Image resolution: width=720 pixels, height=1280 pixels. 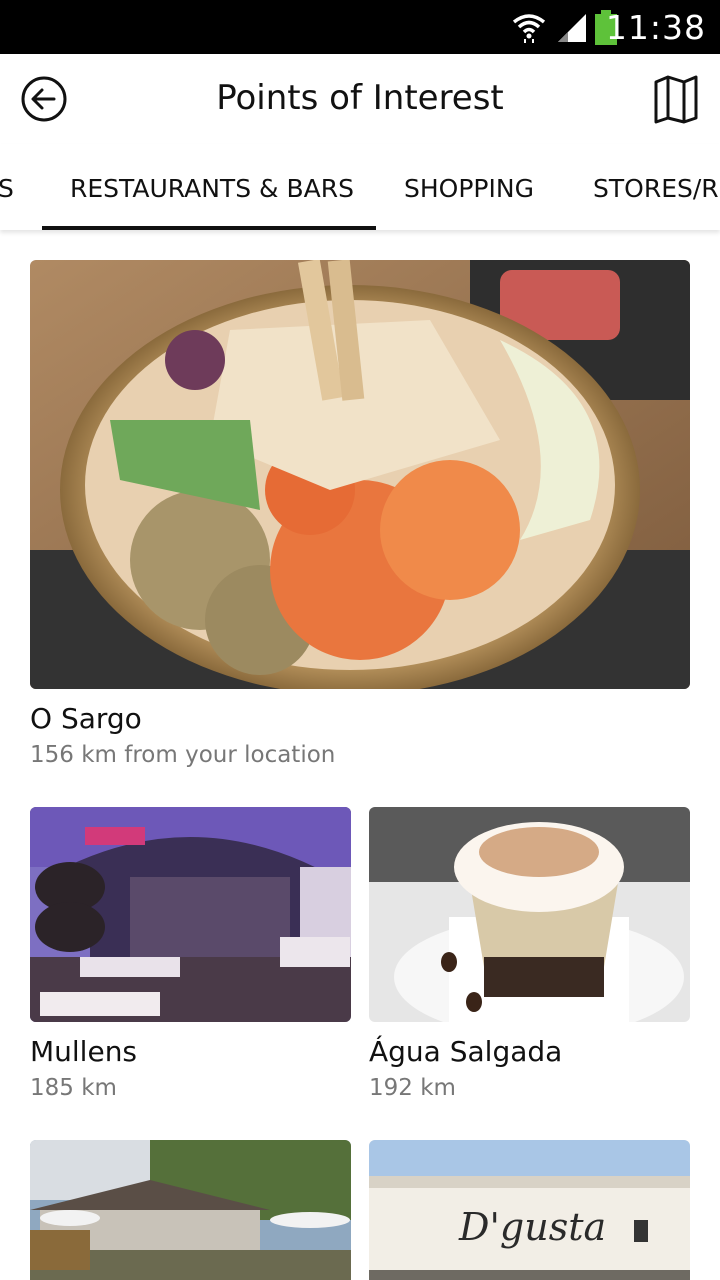 What do you see at coordinates (83, 1051) in the screenshot?
I see `place-name: Mullens` at bounding box center [83, 1051].